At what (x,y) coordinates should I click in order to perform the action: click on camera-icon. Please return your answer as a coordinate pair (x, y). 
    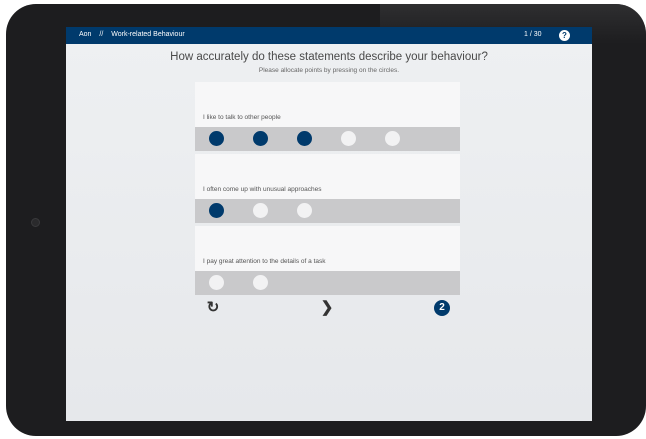
    Looking at the image, I should click on (35, 222).